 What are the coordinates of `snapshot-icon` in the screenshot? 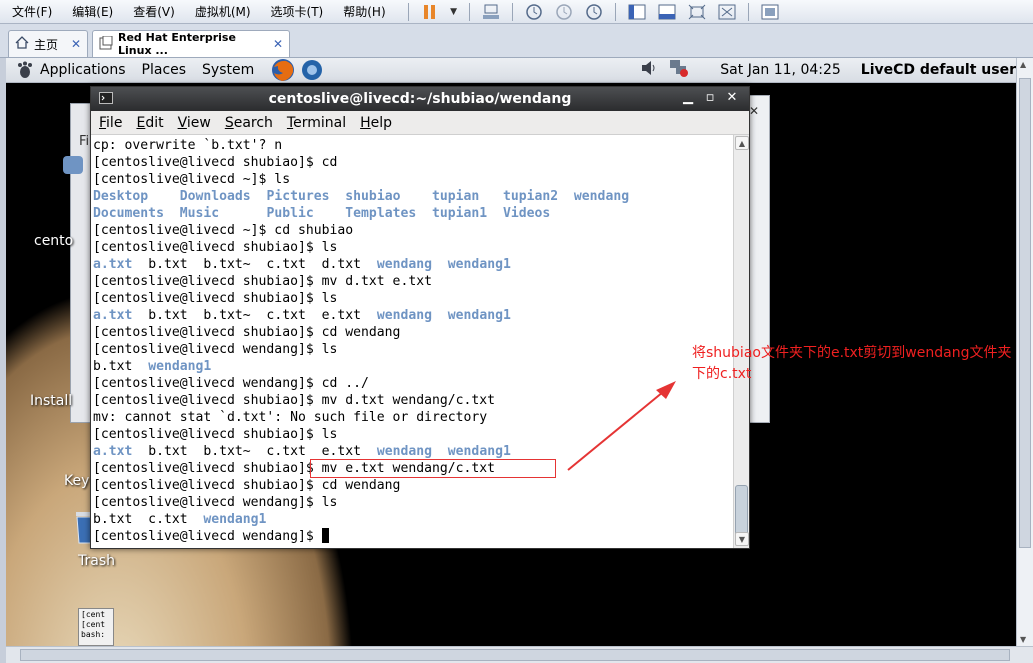 It's located at (534, 12).